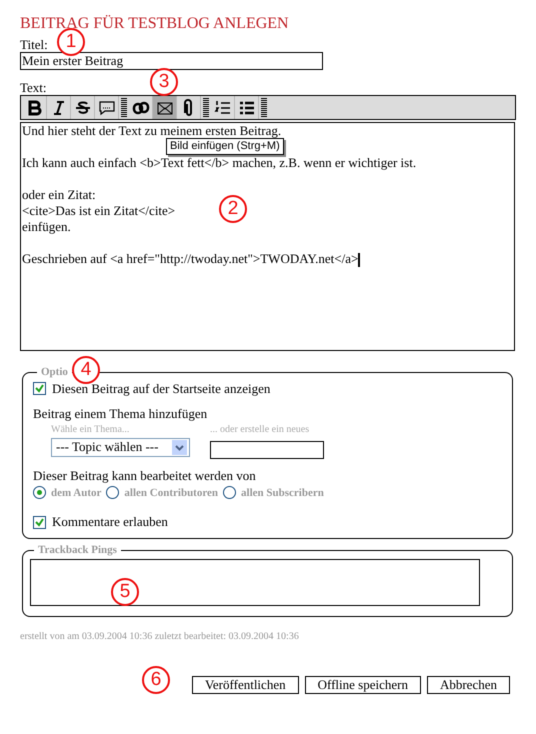 This screenshot has width=536, height=734. Describe the element at coordinates (145, 476) in the screenshot. I see `editors-heading: Dieser Beitrag kann bearbeitet werden von` at that location.